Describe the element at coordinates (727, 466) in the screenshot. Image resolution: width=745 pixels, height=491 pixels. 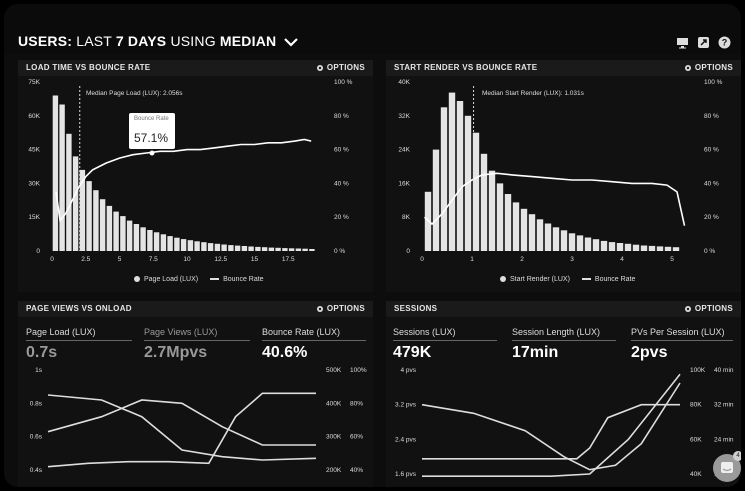
I see `chat-button: 4` at that location.